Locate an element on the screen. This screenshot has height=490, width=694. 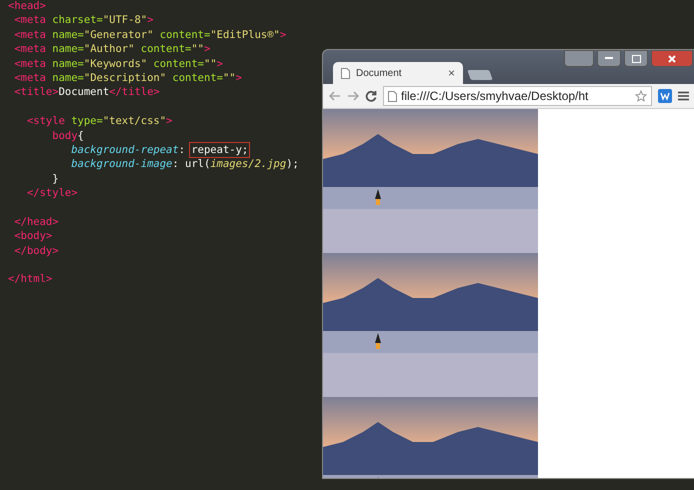
code-line: <body> is located at coordinates (32, 236).